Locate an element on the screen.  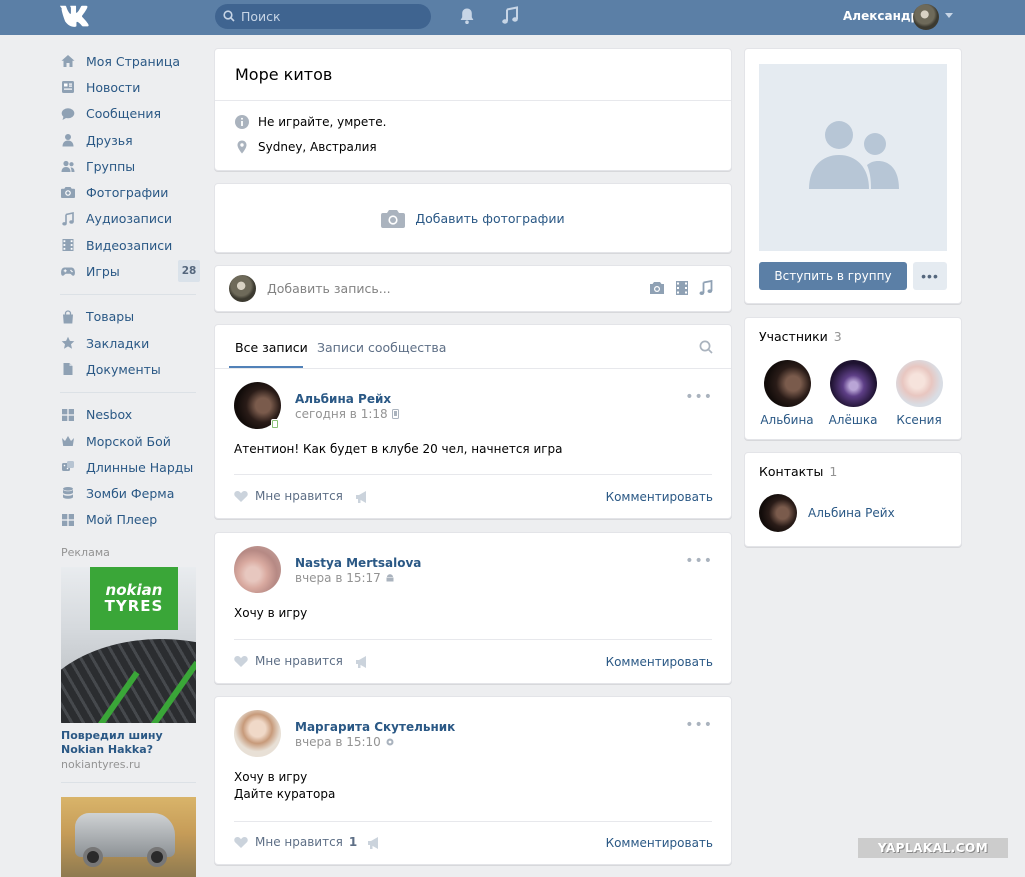
sidebar-item: Моя Страница is located at coordinates (130, 61).